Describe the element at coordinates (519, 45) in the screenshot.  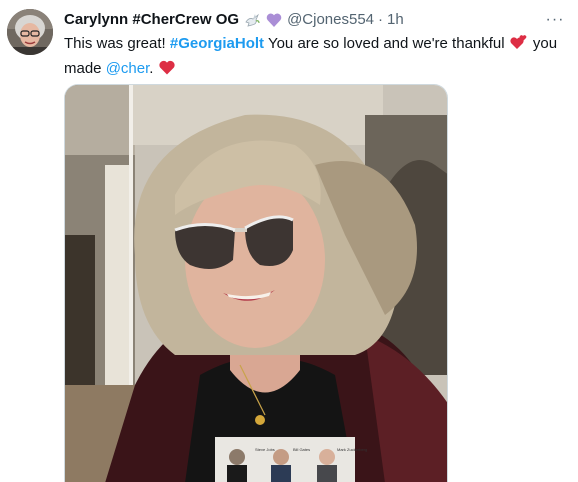
I see `two-hearts-emoji-icon` at that location.